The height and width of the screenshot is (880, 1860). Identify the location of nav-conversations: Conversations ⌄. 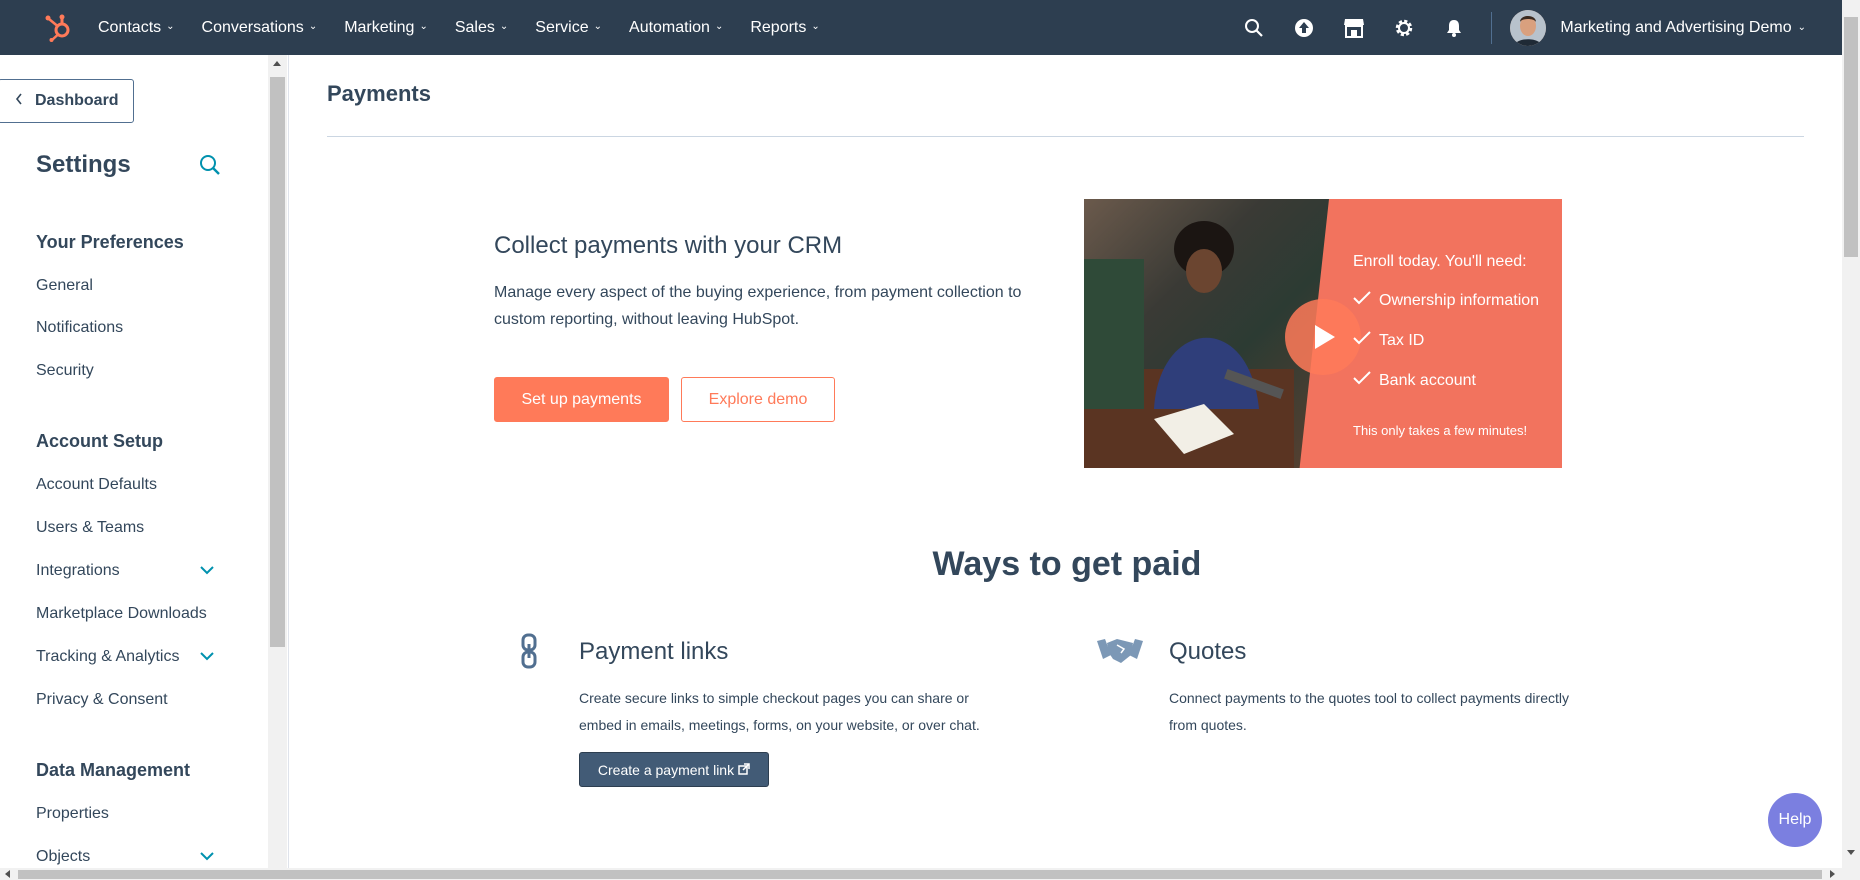
(260, 28).